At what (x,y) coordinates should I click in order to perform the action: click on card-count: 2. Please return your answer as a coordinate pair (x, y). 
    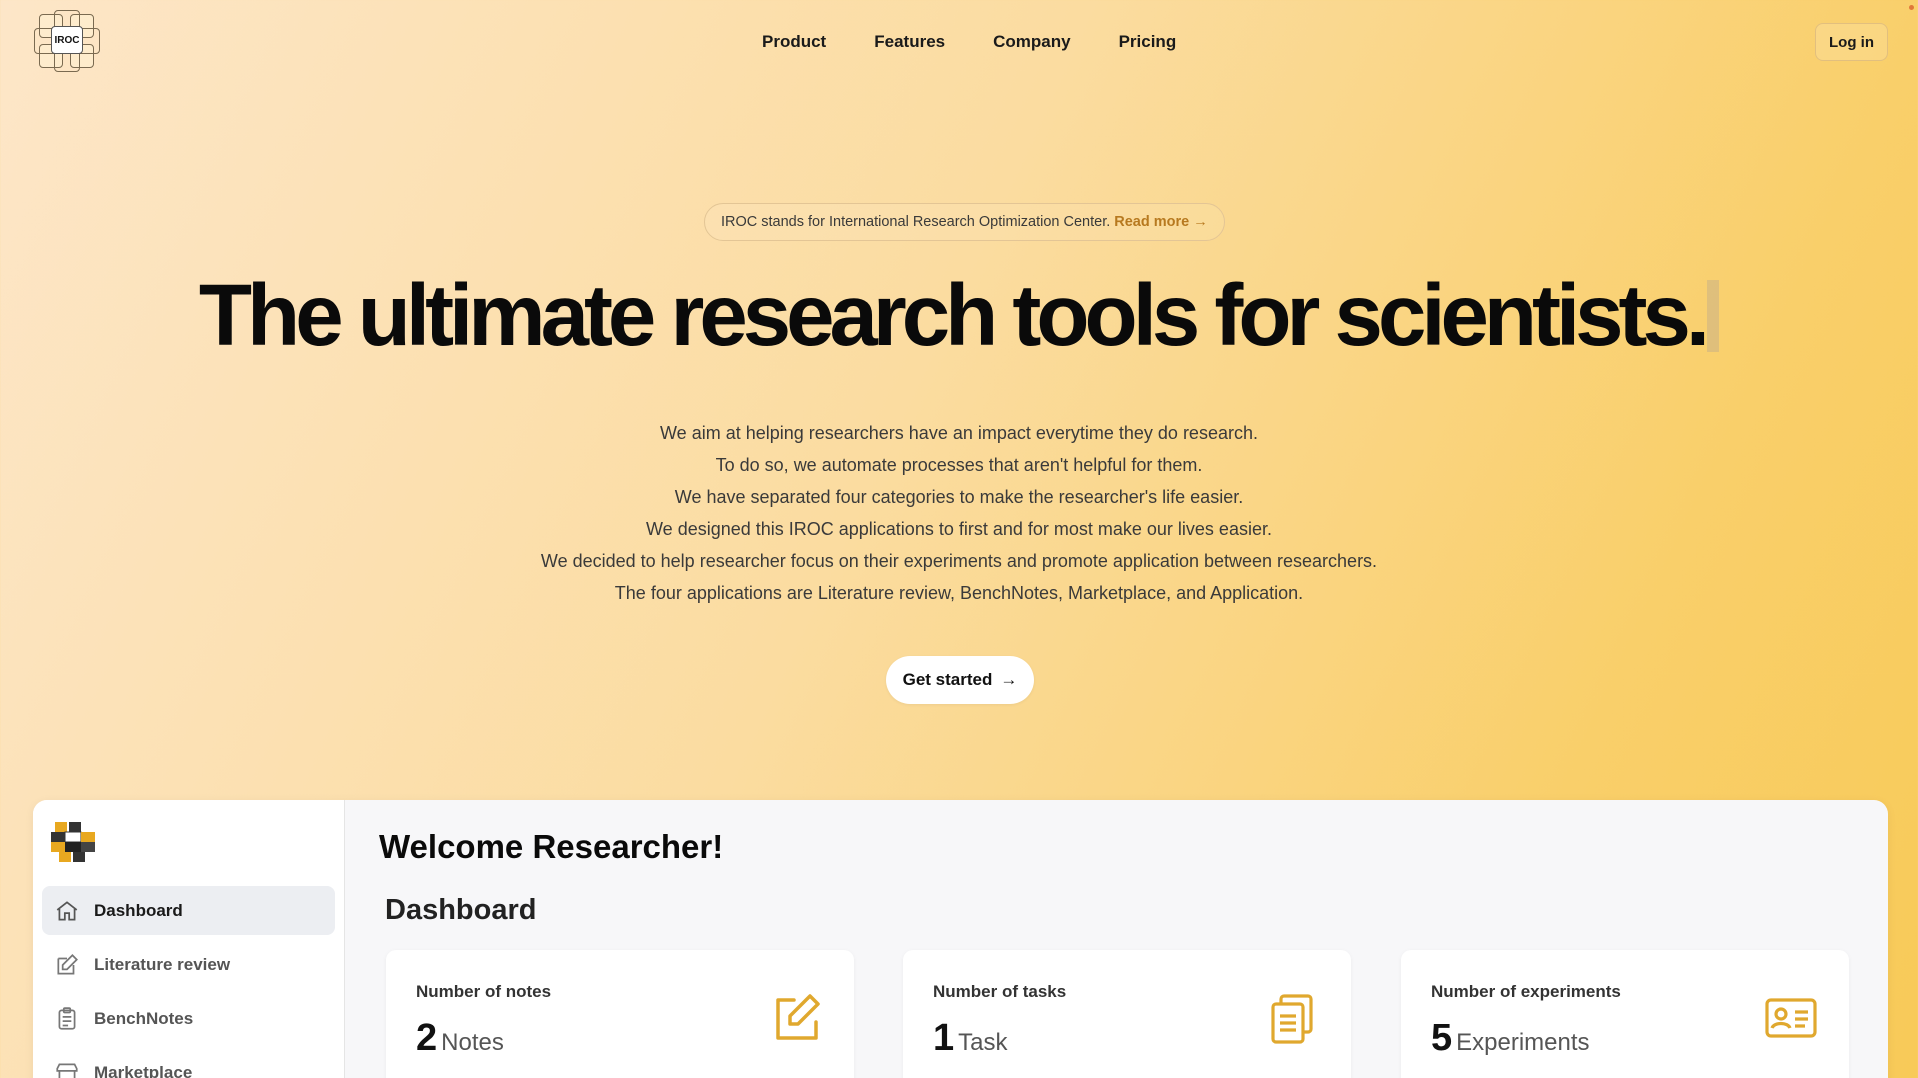
    Looking at the image, I should click on (427, 1038).